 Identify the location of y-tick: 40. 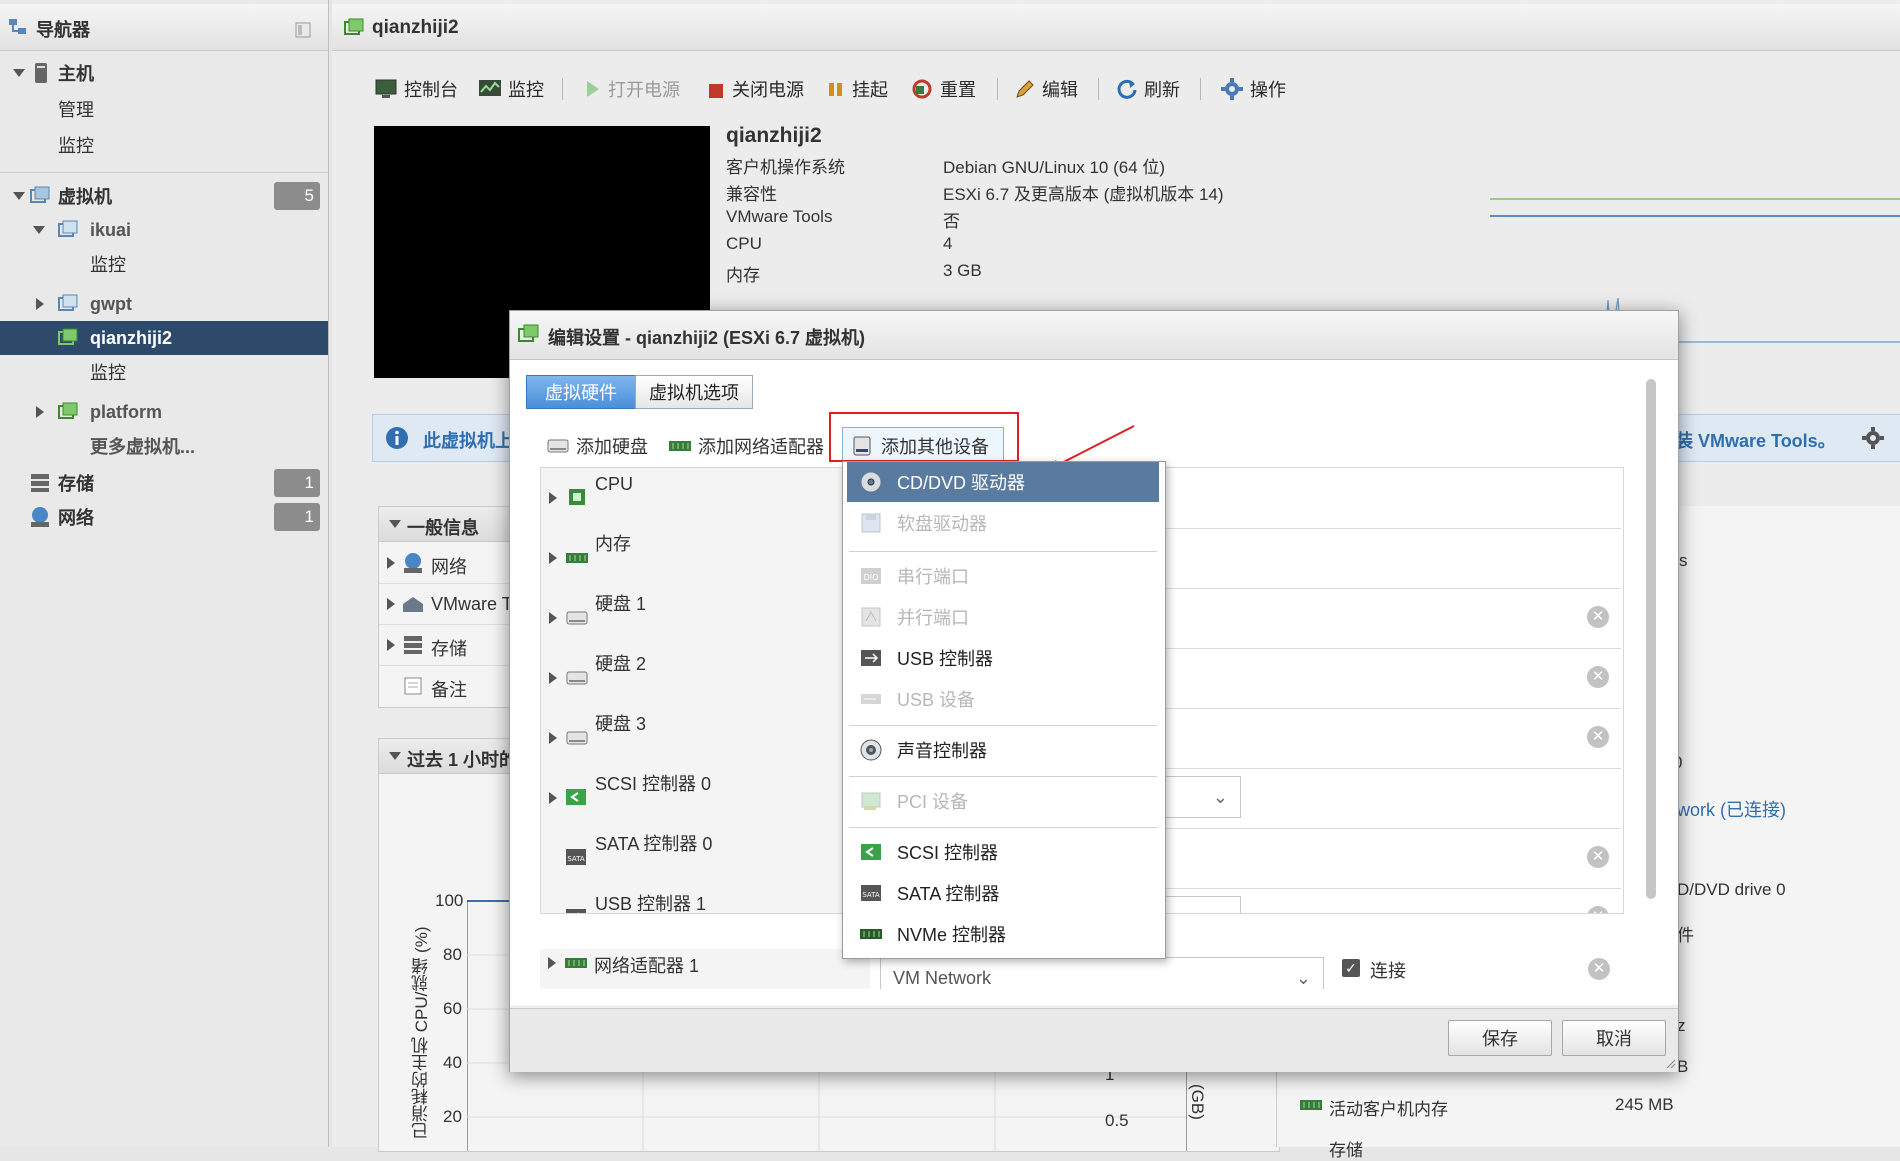
(452, 1062).